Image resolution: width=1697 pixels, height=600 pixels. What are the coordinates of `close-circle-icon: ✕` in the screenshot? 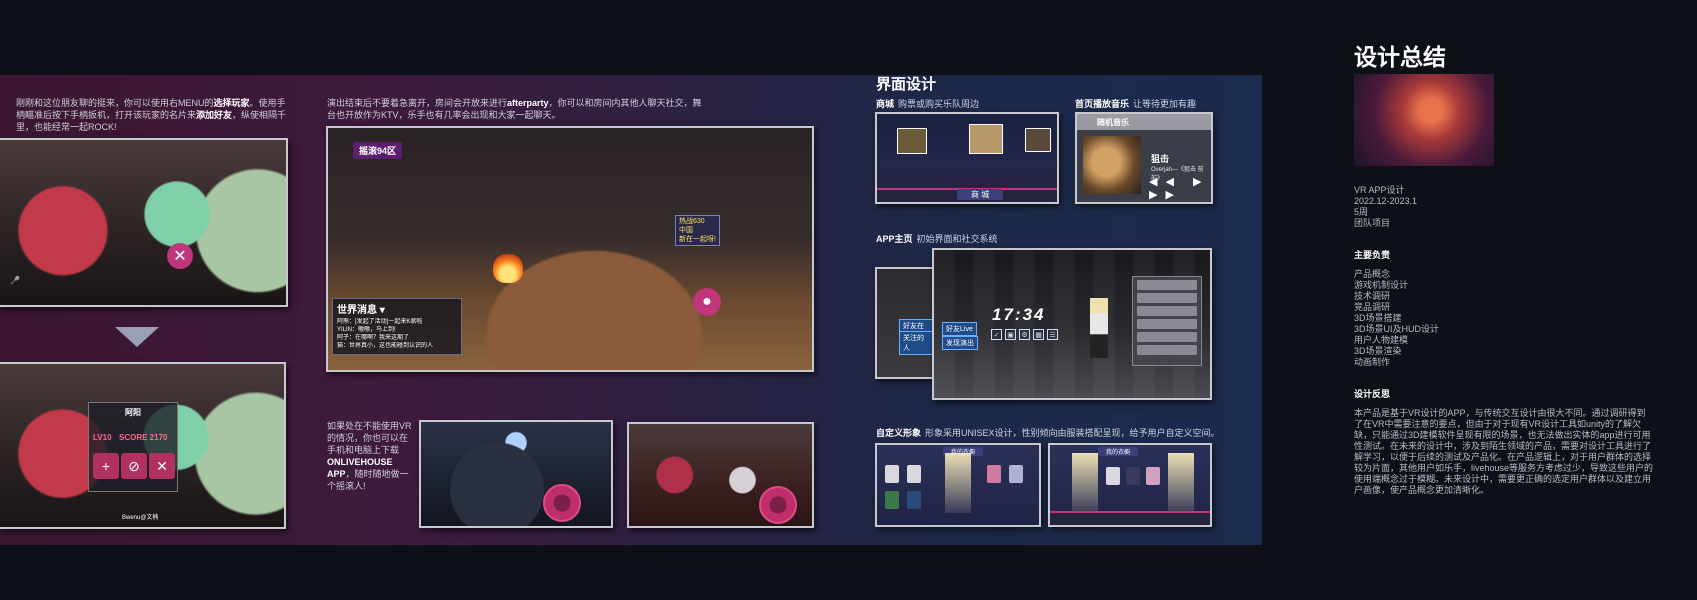 It's located at (180, 256).